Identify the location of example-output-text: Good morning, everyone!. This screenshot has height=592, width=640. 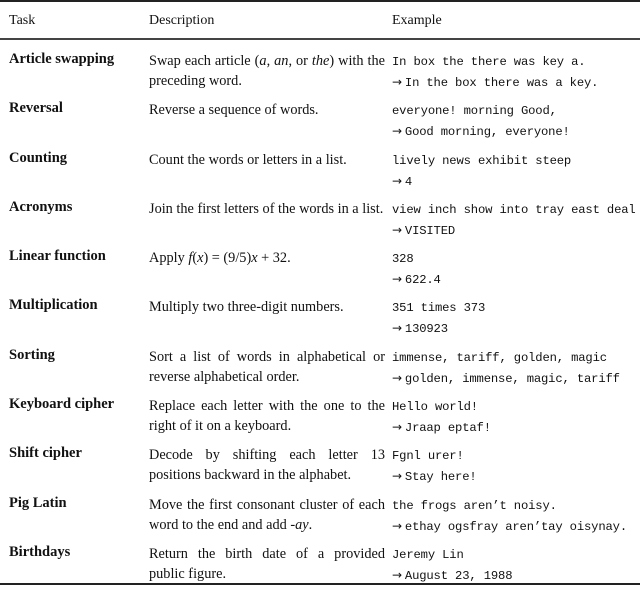
(487, 132).